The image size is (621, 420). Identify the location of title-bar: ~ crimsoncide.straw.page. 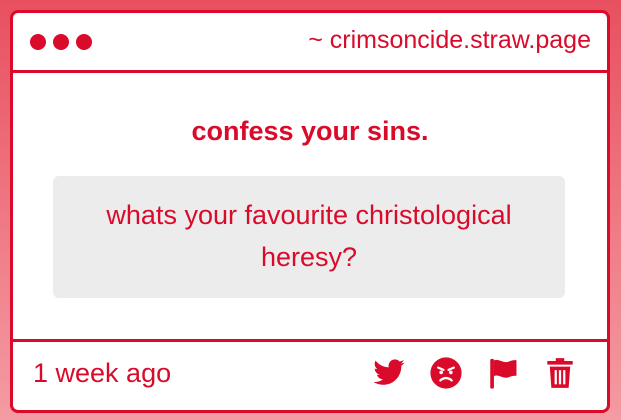
(310, 43).